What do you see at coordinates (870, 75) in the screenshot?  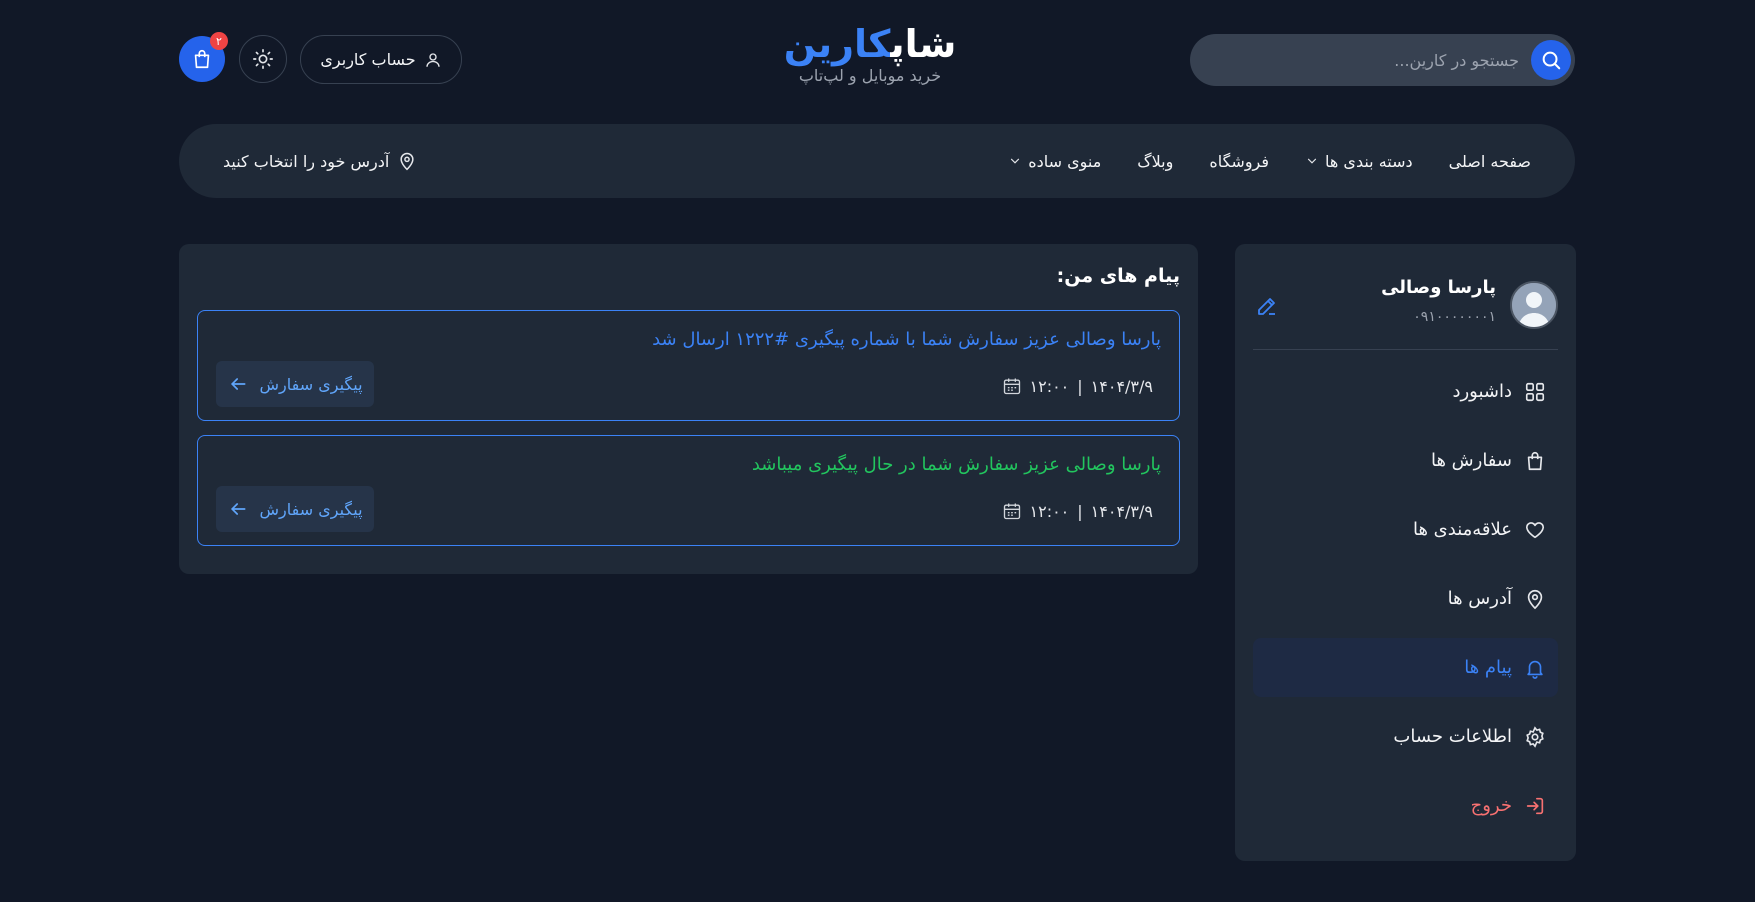 I see `logo-subtitle: خرید موبایل و لپ‌تاپ` at bounding box center [870, 75].